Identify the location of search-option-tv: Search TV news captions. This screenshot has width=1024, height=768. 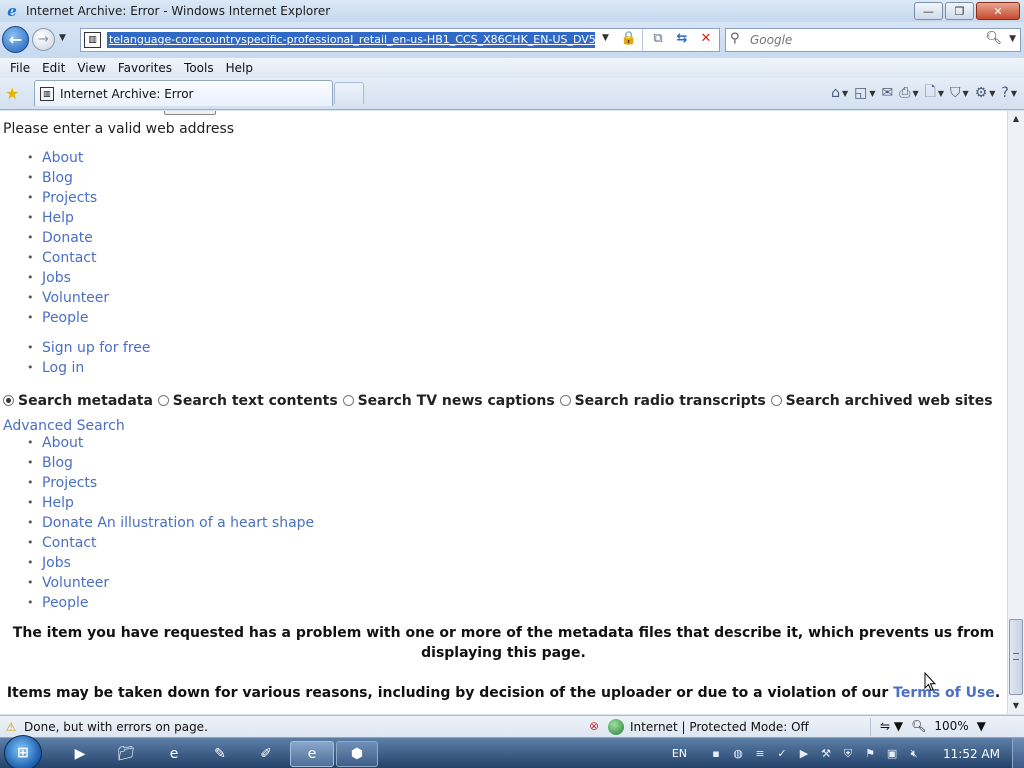
(448, 401).